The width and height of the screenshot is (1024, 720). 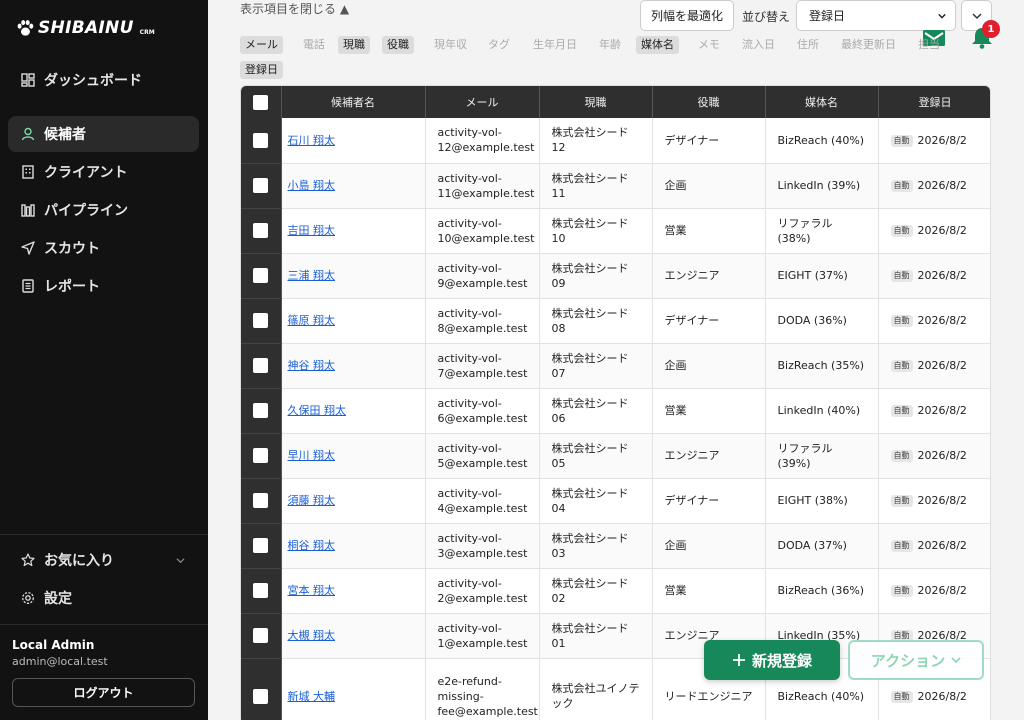 What do you see at coordinates (596, 102) in the screenshot?
I see `column-header: 現職` at bounding box center [596, 102].